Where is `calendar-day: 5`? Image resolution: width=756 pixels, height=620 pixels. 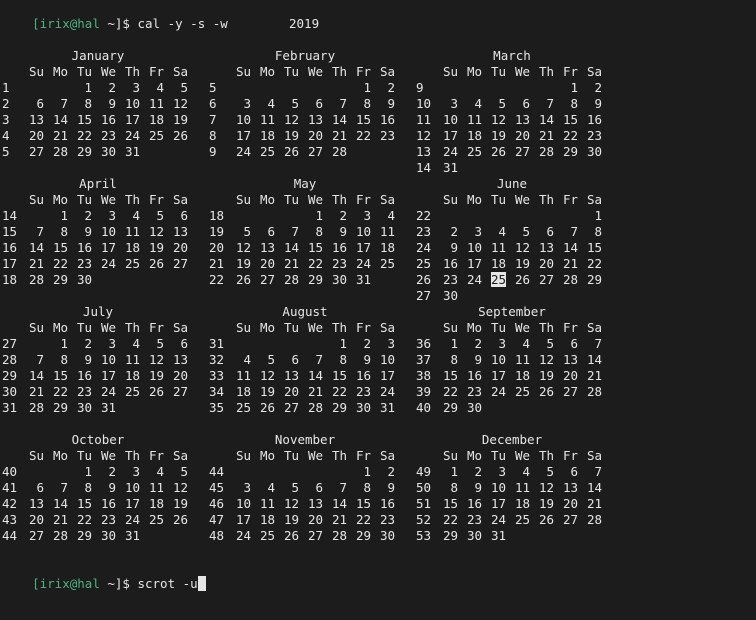 calendar-day: 5 is located at coordinates (526, 231).